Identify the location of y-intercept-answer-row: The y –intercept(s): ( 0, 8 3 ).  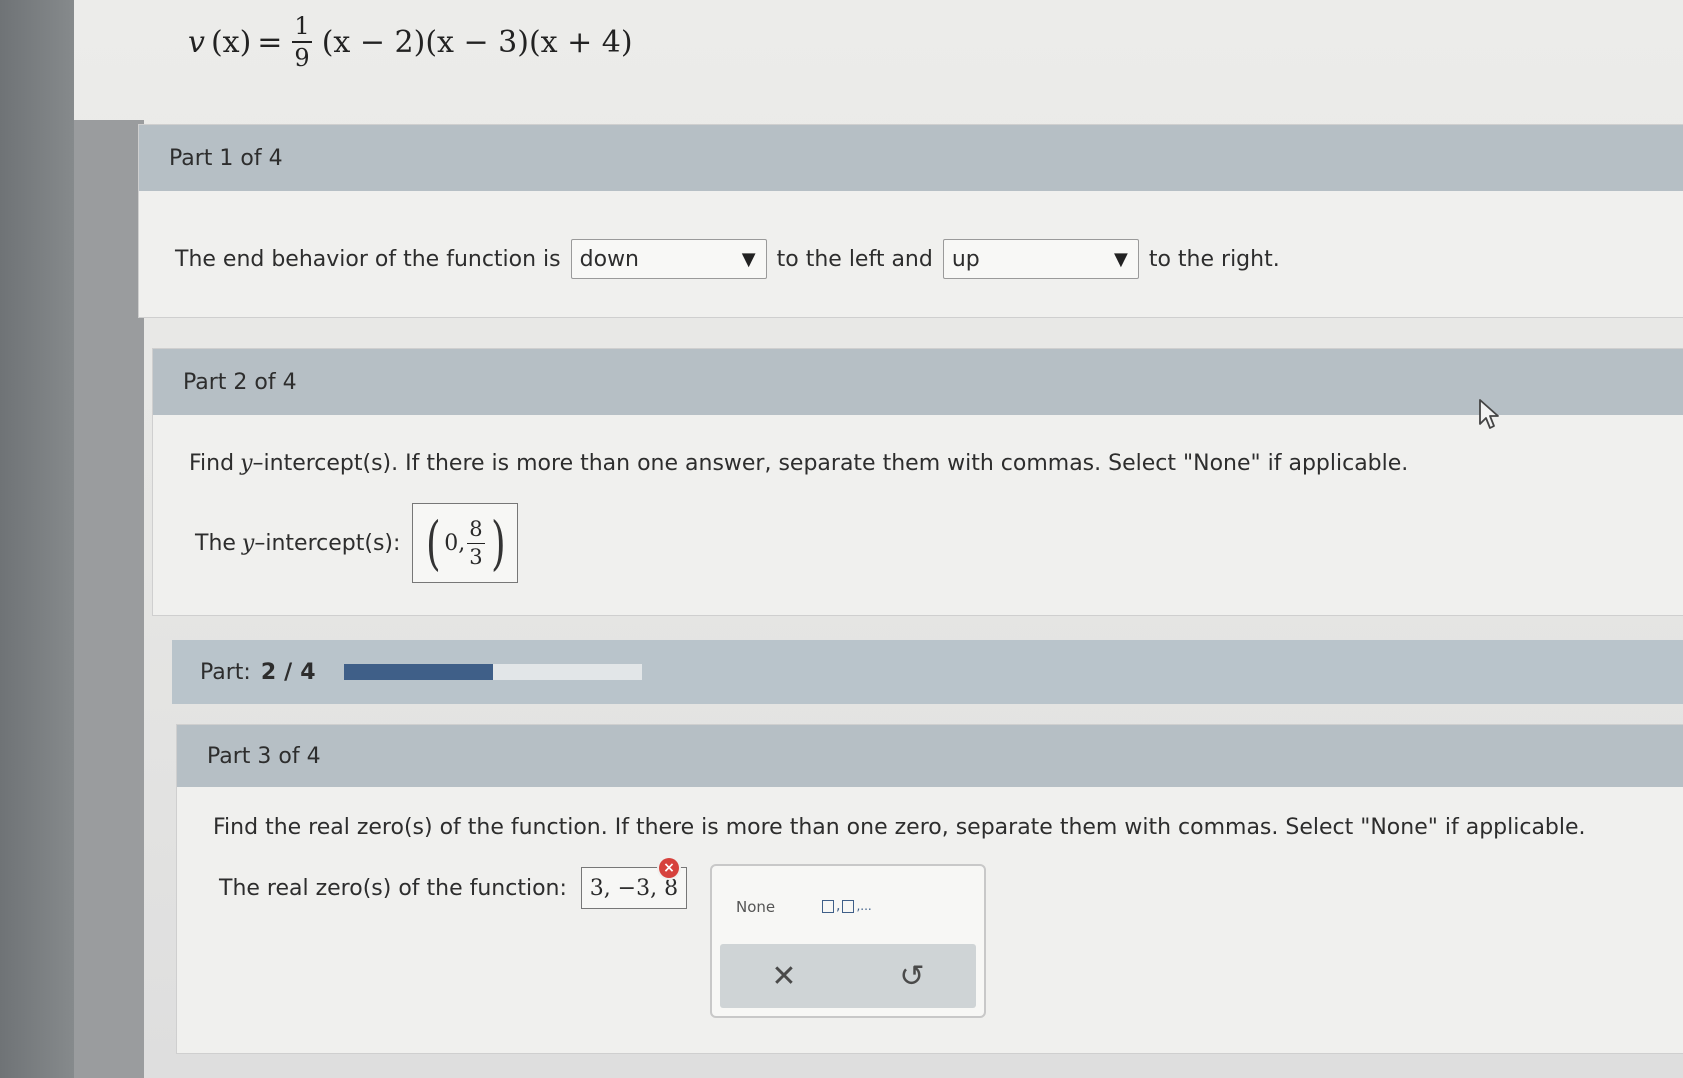
(357, 543).